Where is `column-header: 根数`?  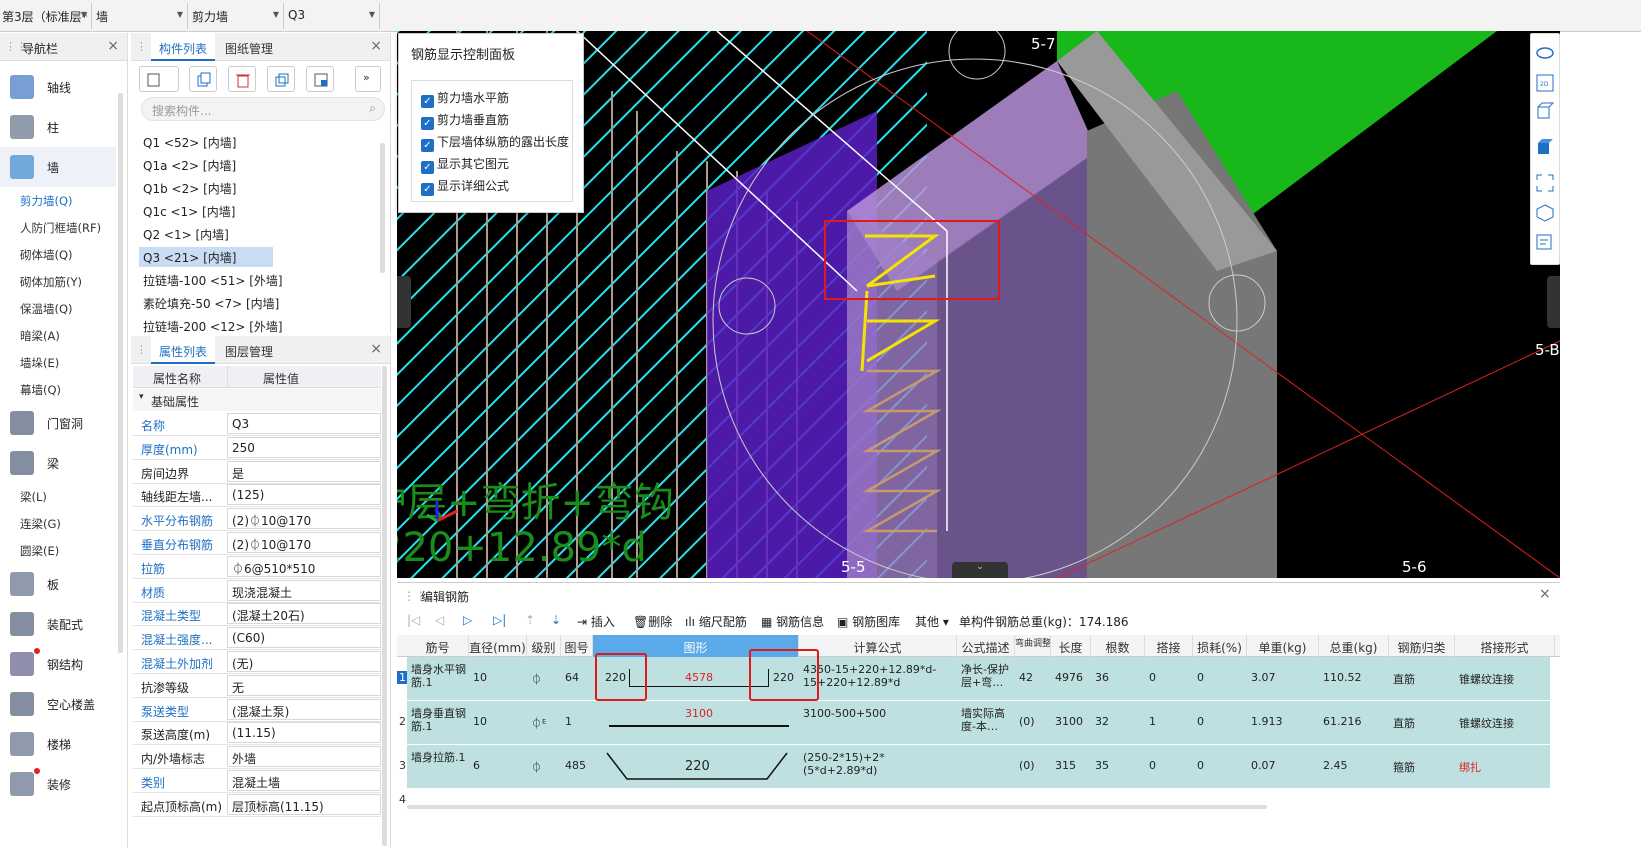
column-header: 根数 is located at coordinates (1118, 646).